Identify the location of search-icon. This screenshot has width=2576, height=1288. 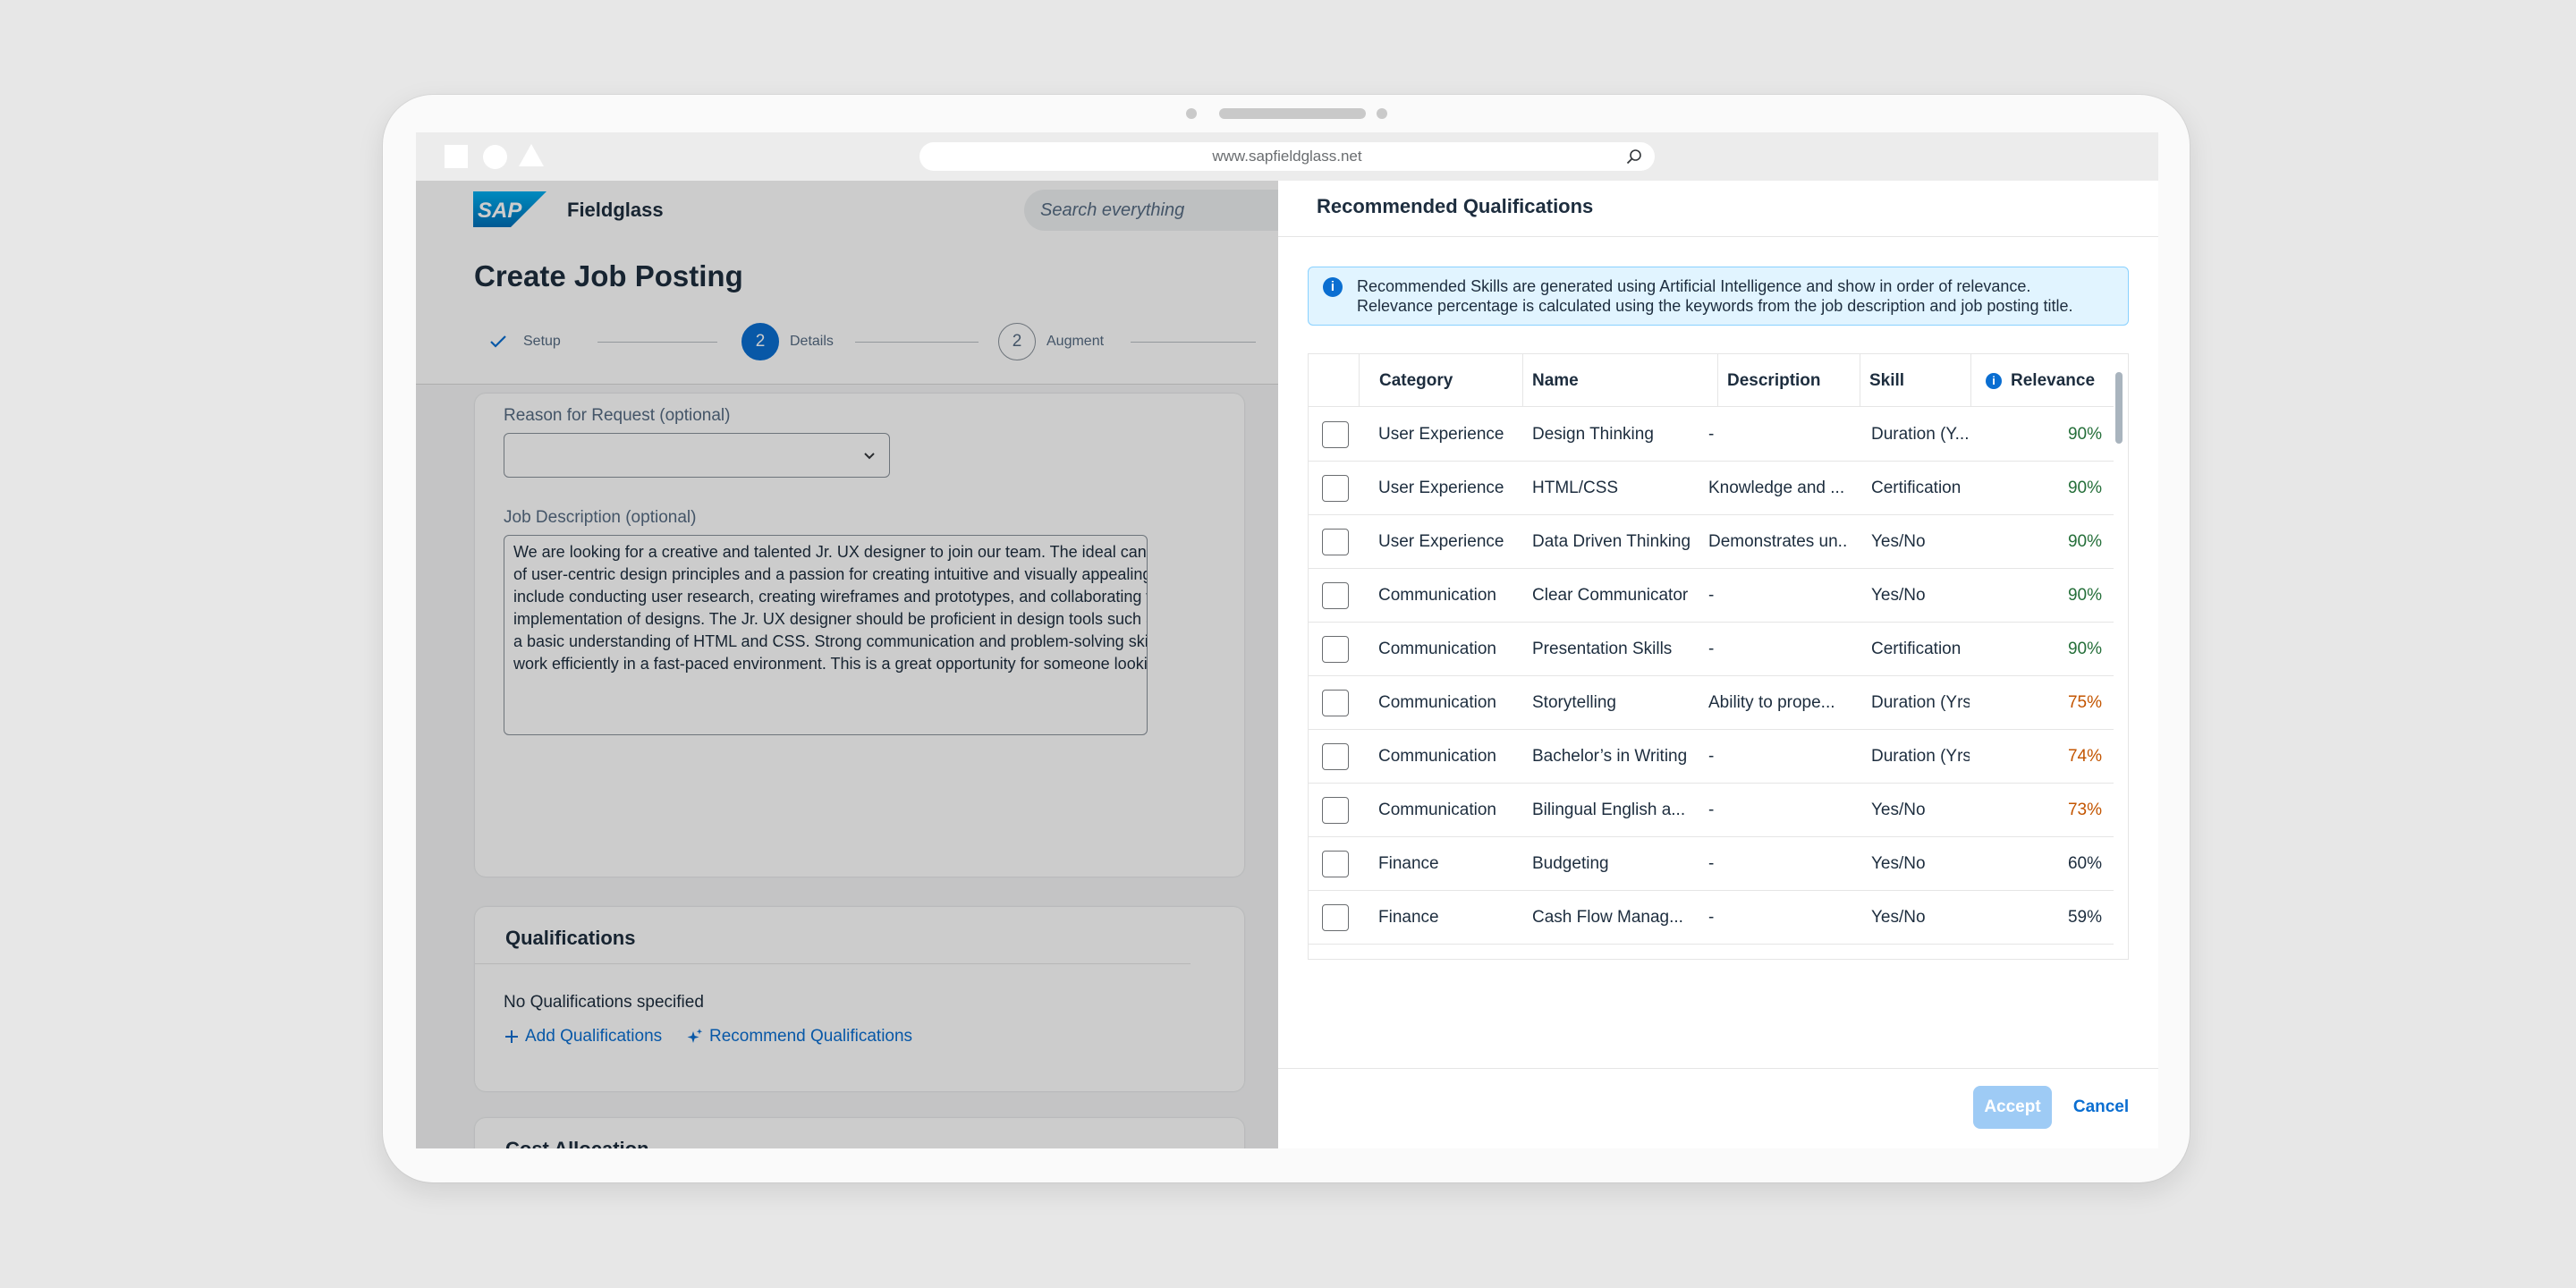
(1634, 156).